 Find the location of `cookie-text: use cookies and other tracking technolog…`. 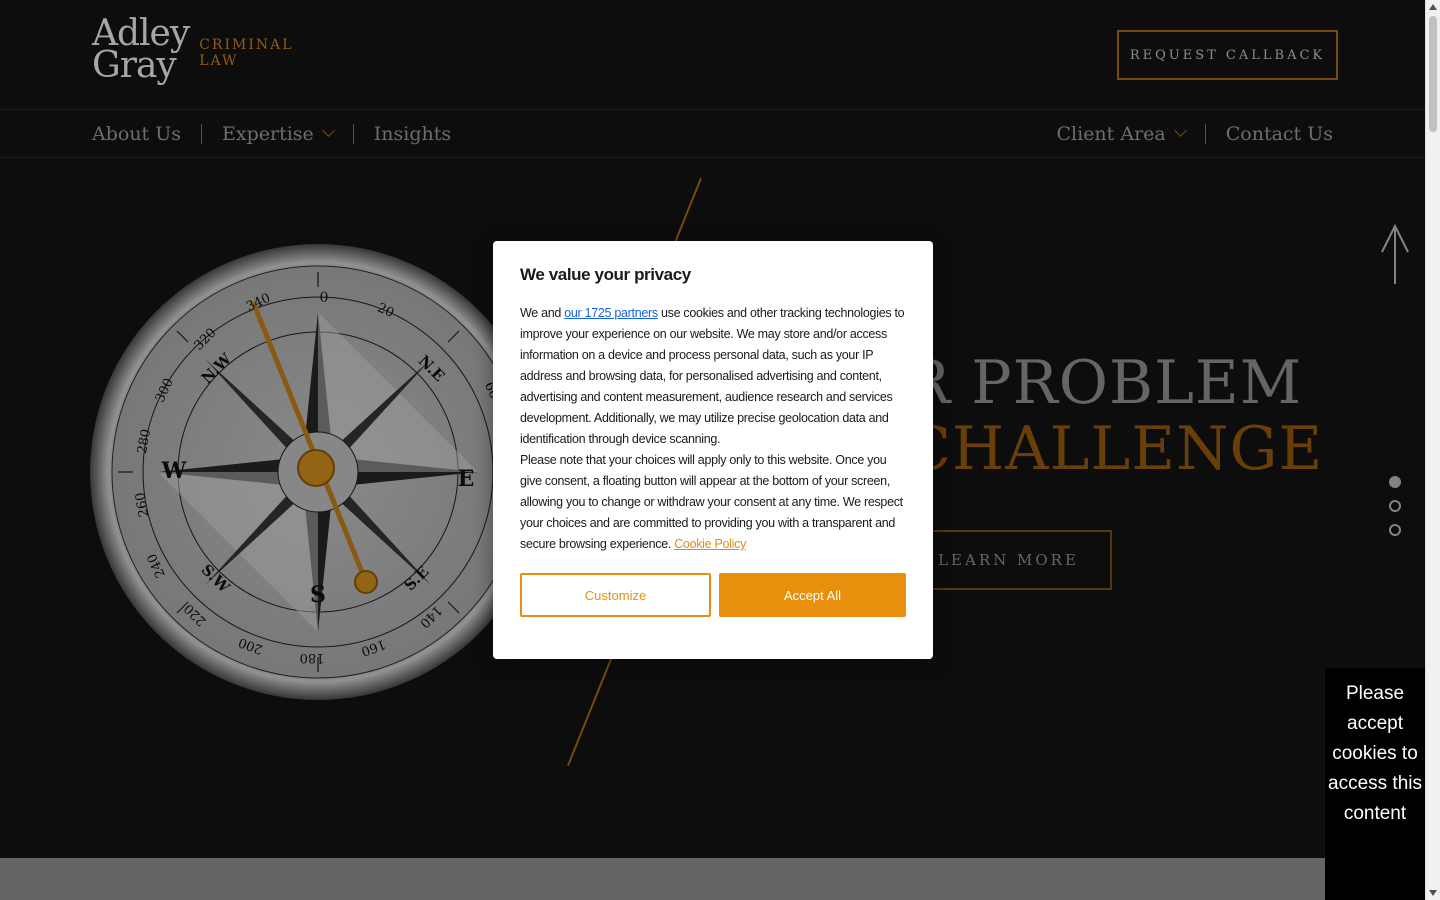

cookie-text: use cookies and other tracking technolog… is located at coordinates (712, 376).